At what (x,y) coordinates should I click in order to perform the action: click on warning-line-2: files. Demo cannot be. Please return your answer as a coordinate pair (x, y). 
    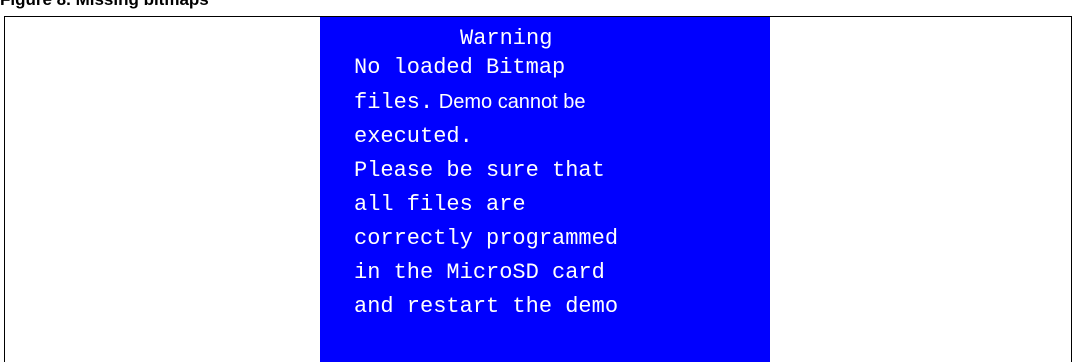
    Looking at the image, I should click on (562, 102).